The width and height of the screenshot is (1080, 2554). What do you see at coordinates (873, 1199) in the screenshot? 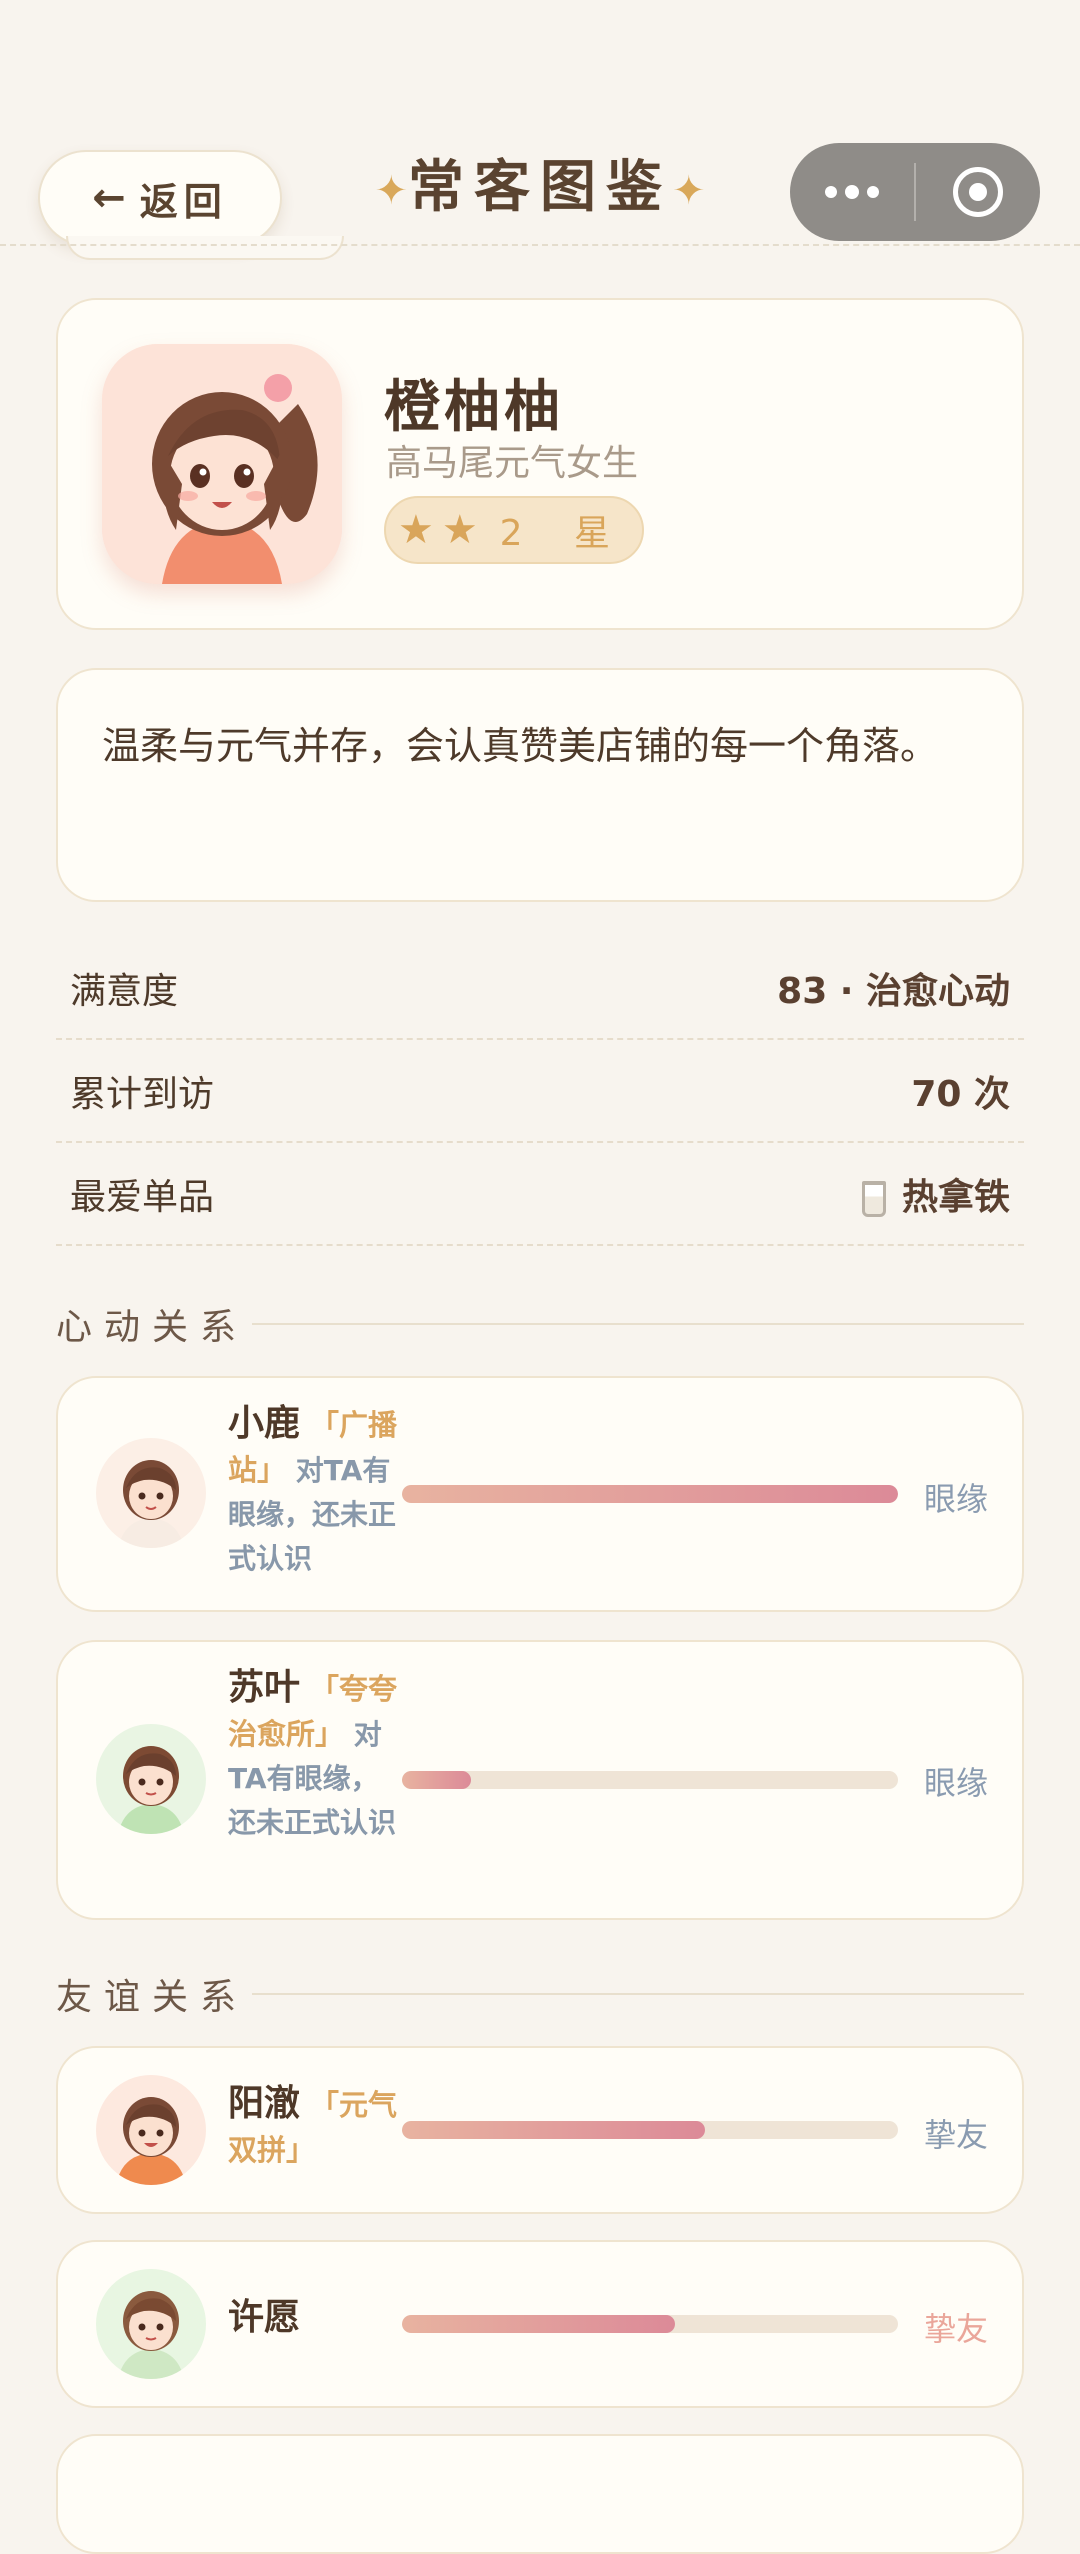
I see `coffee-cup-icon` at bounding box center [873, 1199].